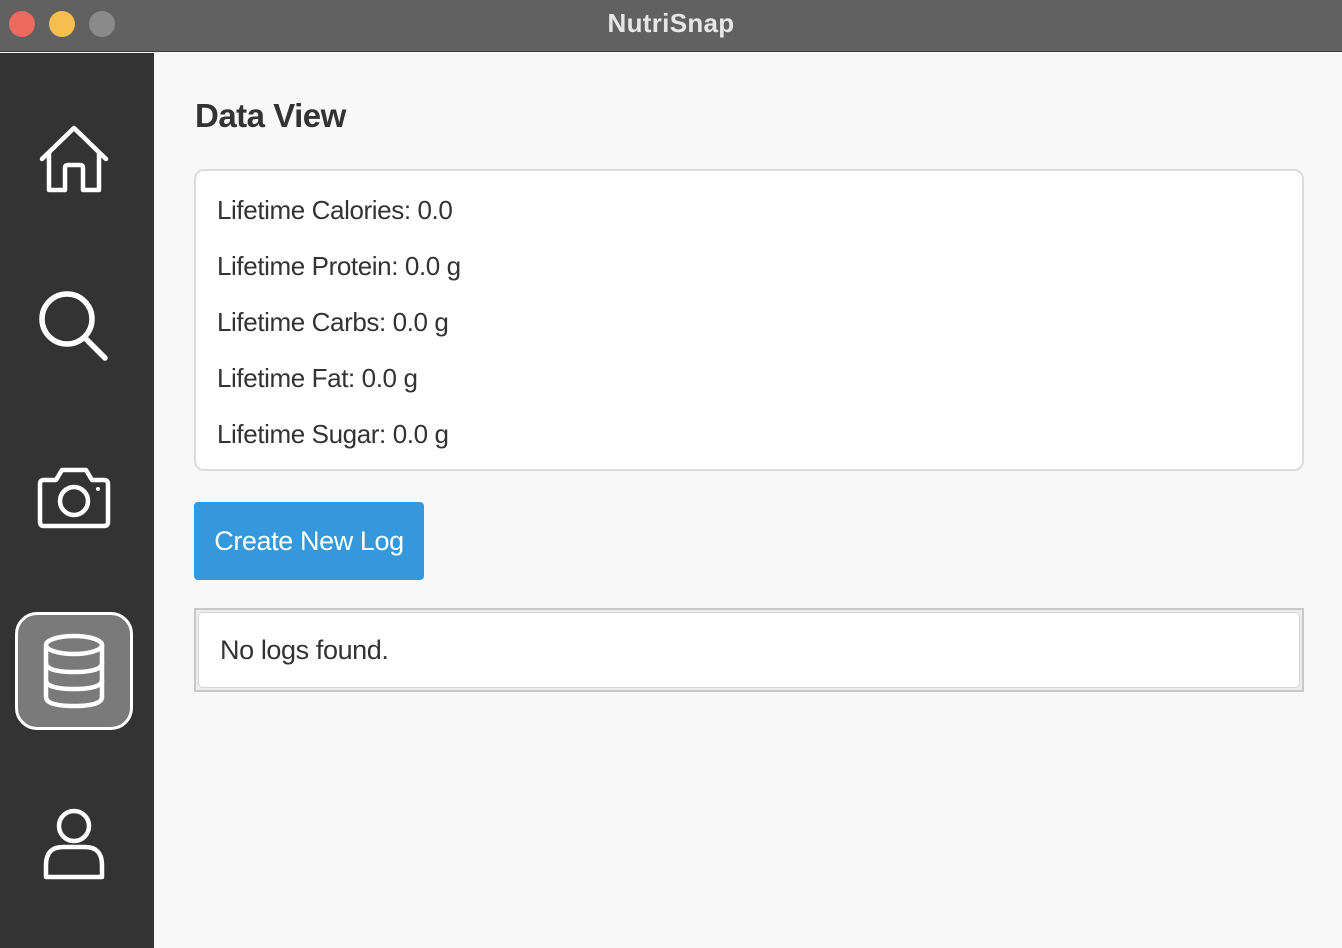 This screenshot has height=948, width=1342. Describe the element at coordinates (317, 378) in the screenshot. I see `lifetime-fat: Lifetime Fat: 0.0 g` at that location.